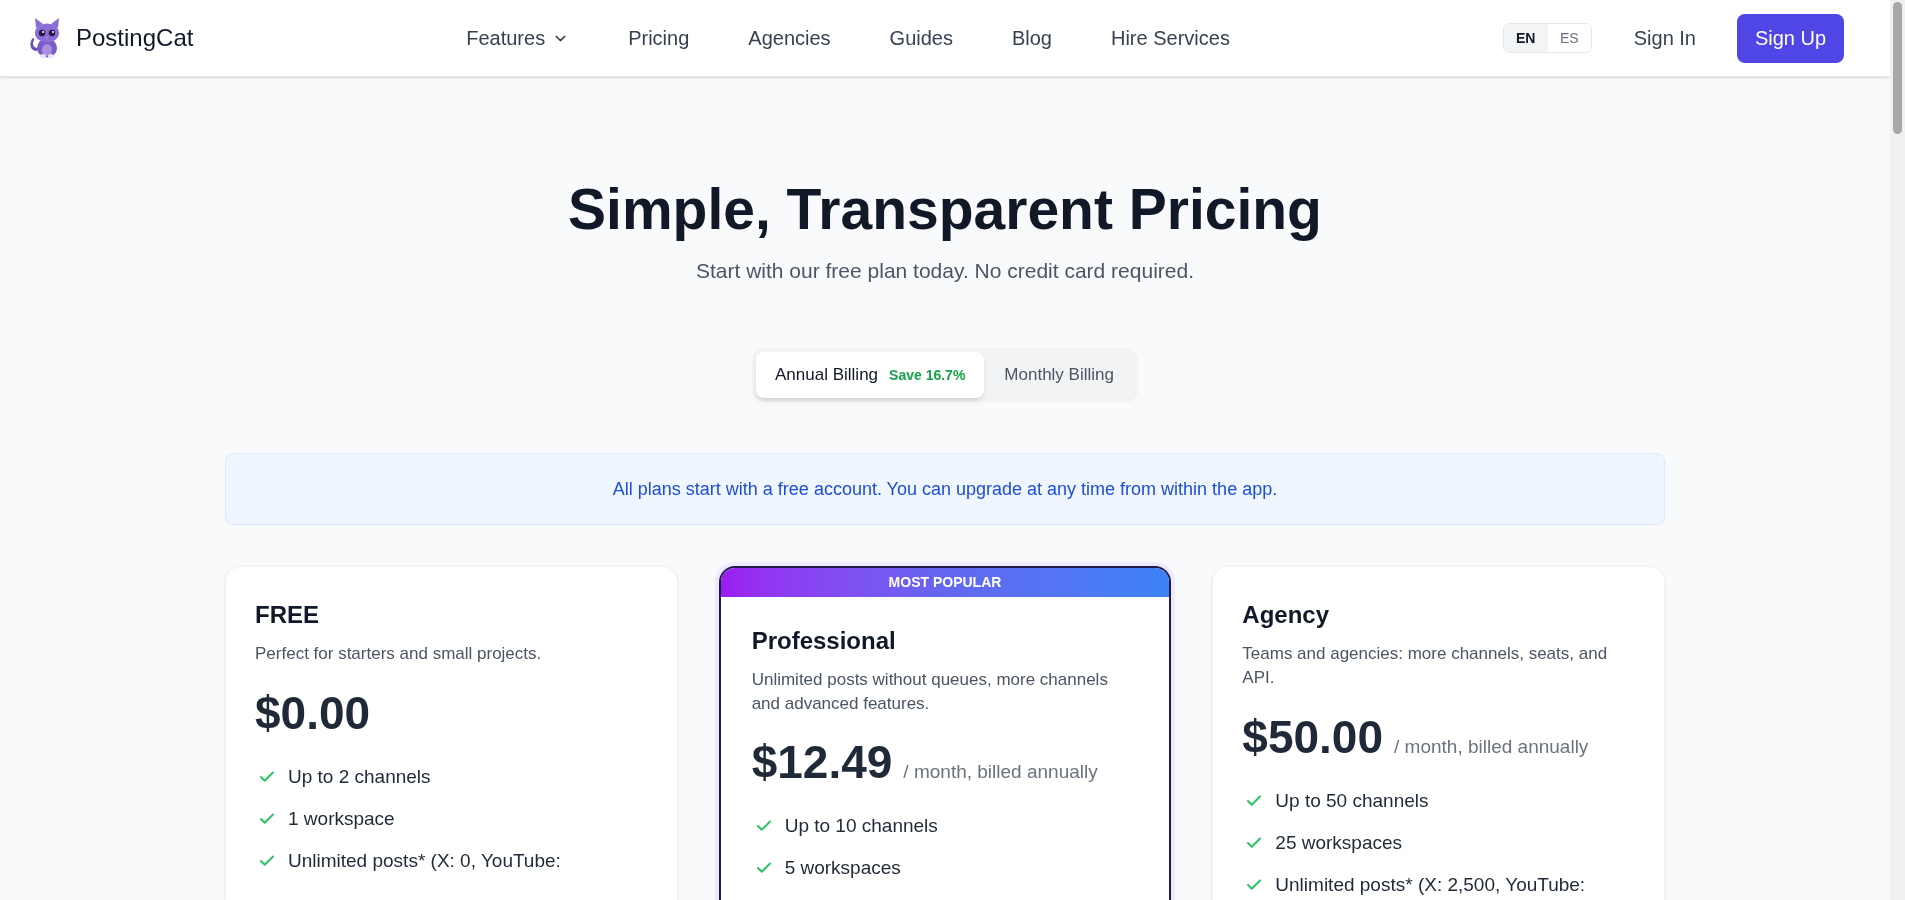 The image size is (1905, 900). I want to click on nav-link: Hire Services, so click(1170, 38).